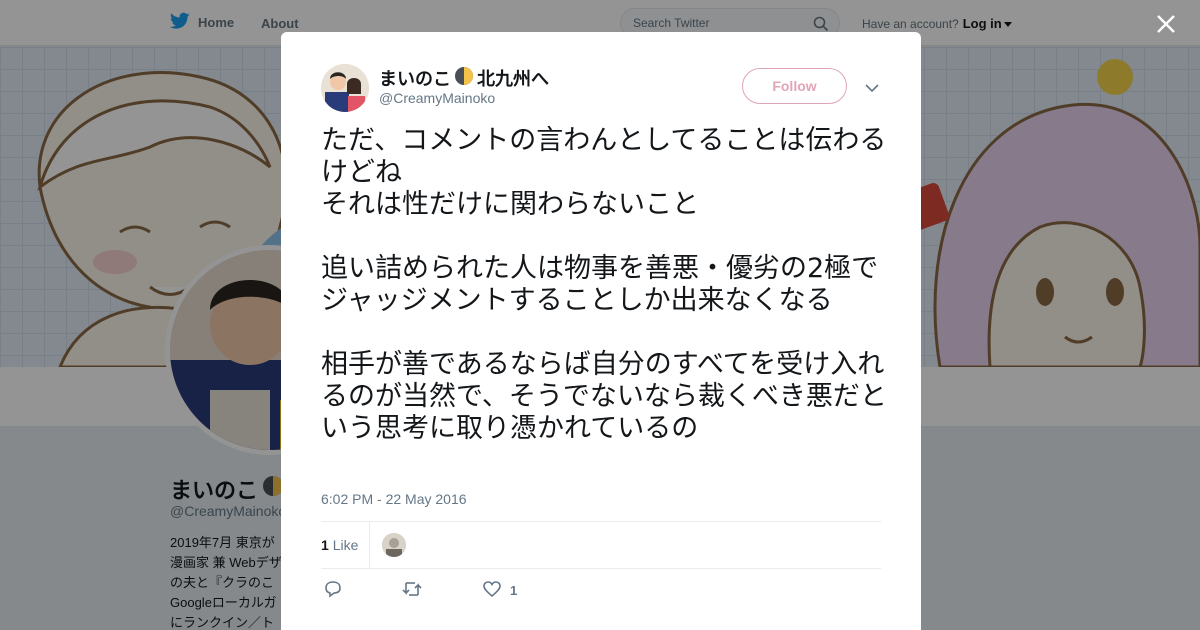 The image size is (1200, 630). I want to click on like-button: 1, so click(499, 590).